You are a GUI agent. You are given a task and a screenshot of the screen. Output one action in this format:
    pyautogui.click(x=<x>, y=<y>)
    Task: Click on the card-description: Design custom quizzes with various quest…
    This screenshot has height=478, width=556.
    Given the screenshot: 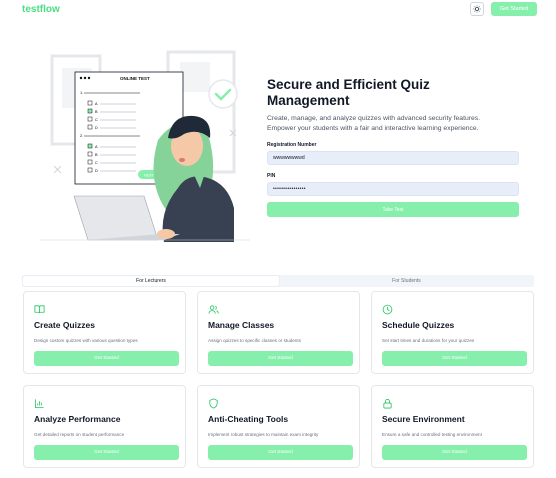 What is the action you would take?
    pyautogui.click(x=86, y=340)
    